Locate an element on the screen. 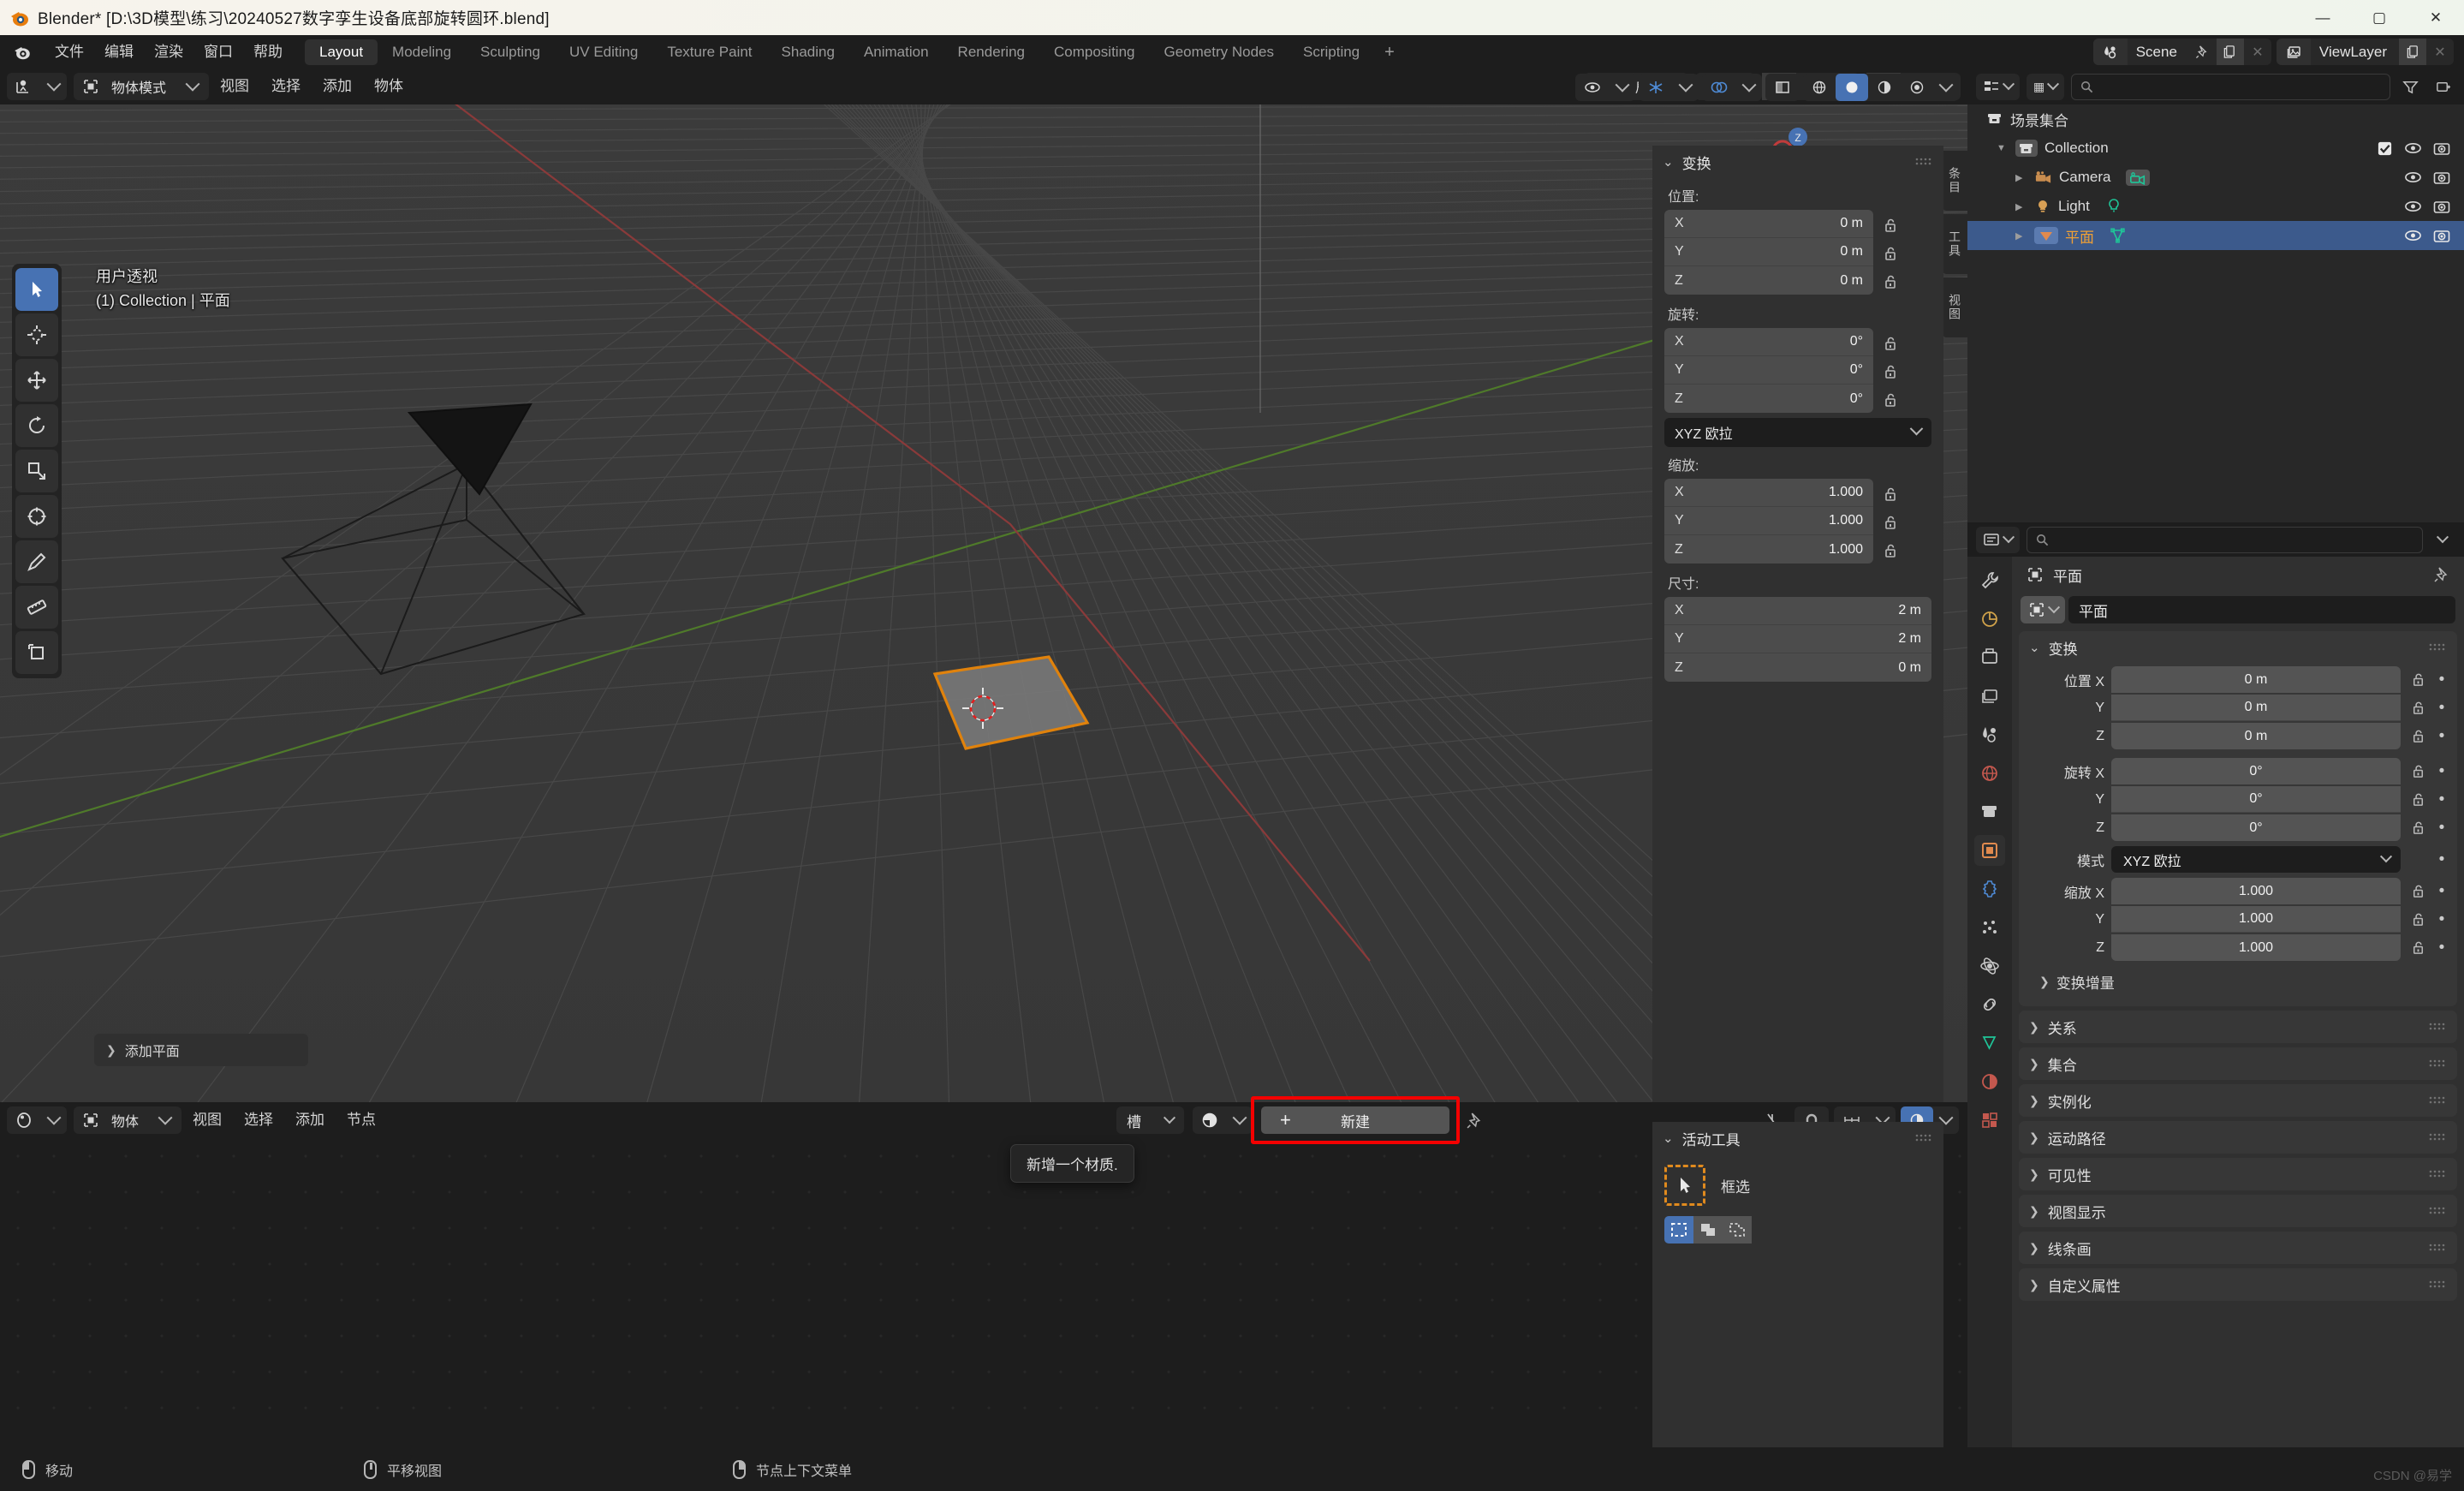 Image resolution: width=2464 pixels, height=1491 pixels. properties-editor-type is located at coordinates (1998, 539).